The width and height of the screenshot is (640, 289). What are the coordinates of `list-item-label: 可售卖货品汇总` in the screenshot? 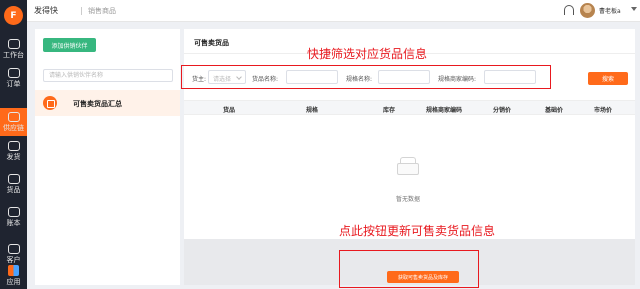 It's located at (97, 104).